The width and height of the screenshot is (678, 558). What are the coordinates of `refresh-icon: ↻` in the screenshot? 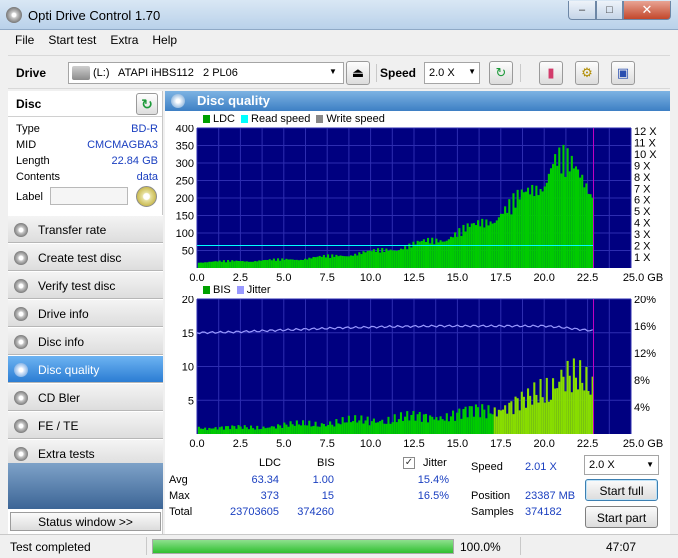 It's located at (501, 72).